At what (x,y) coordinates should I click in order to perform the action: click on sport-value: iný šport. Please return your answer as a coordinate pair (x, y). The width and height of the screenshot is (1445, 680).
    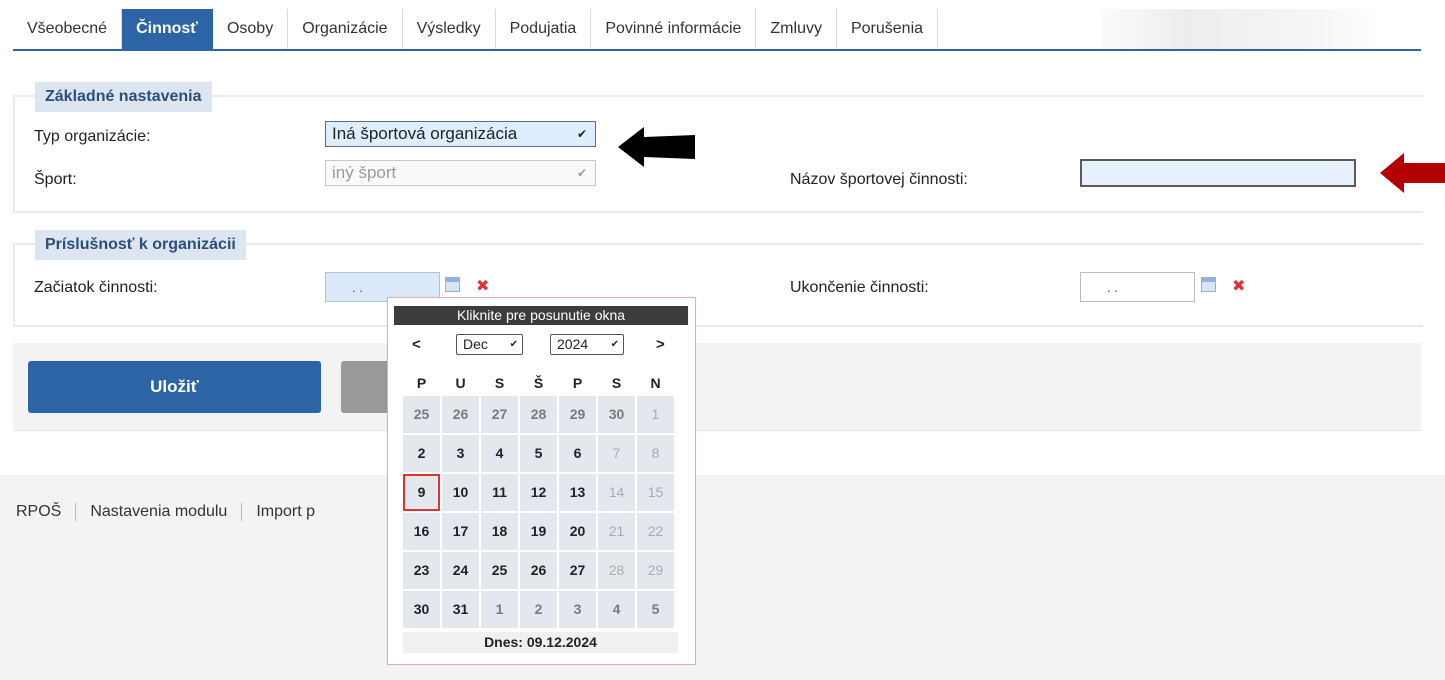
    Looking at the image, I should click on (364, 172).